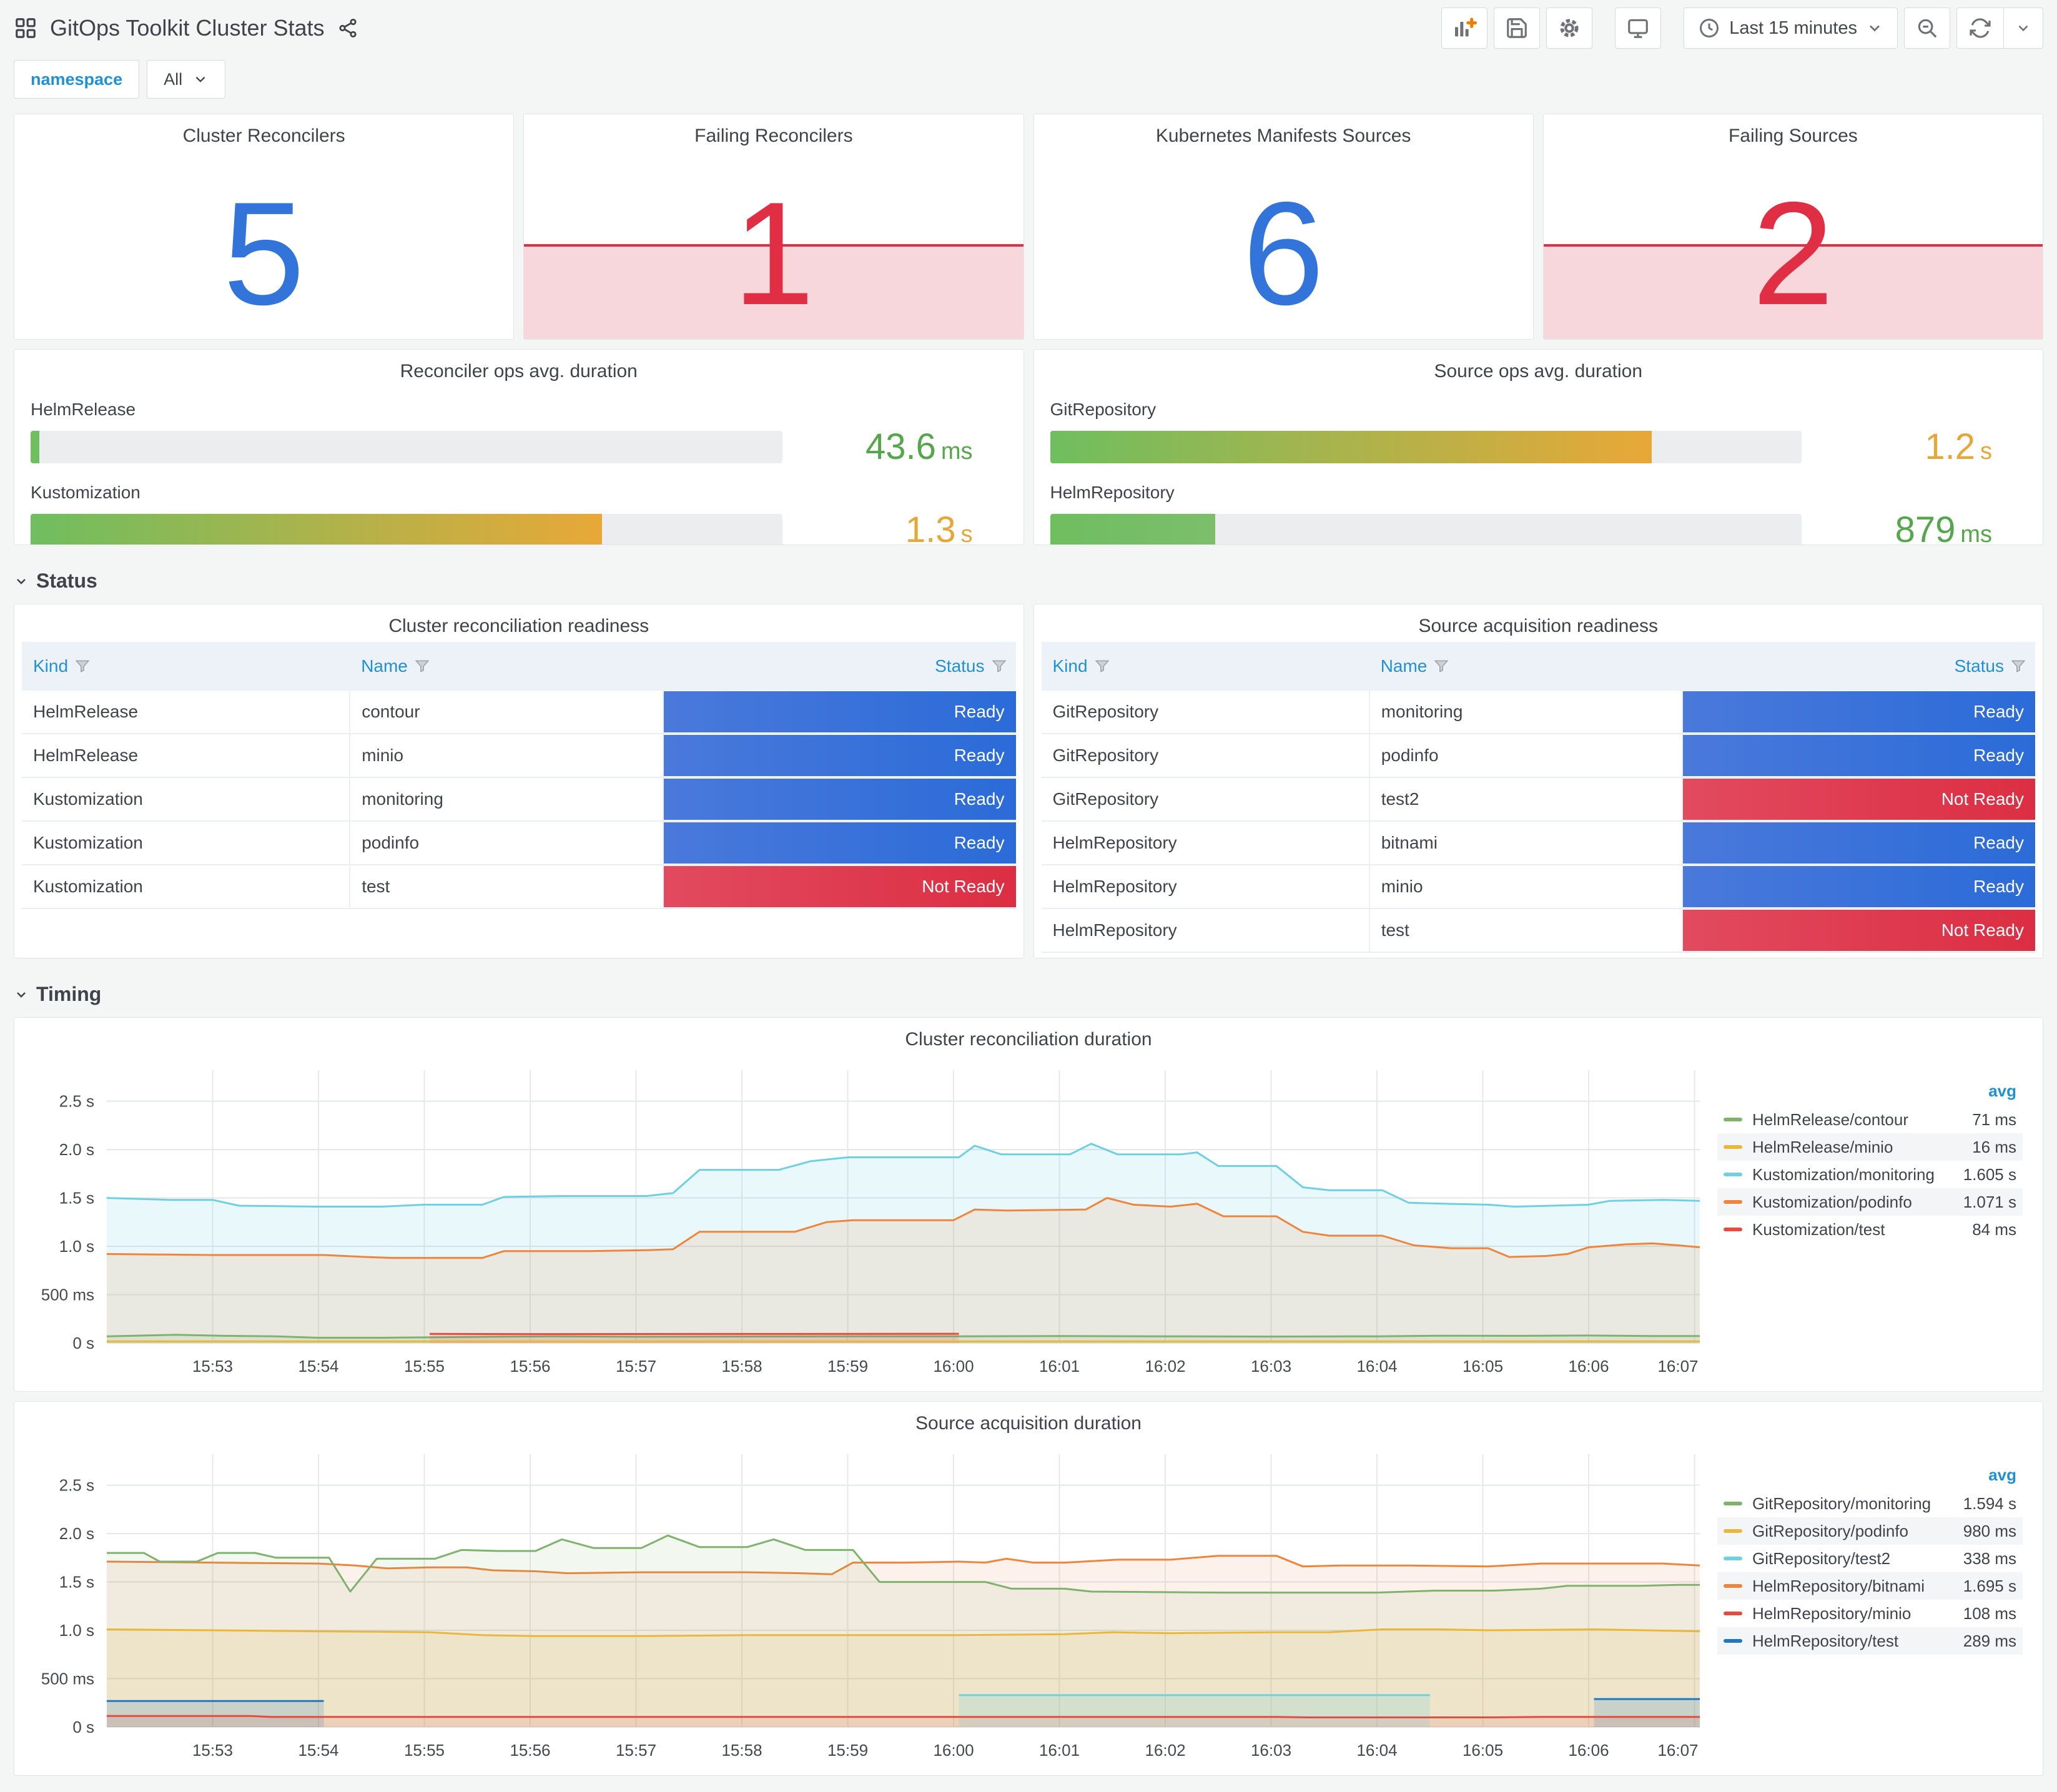  Describe the element at coordinates (1517, 28) in the screenshot. I see `save-dashboard-button` at that location.